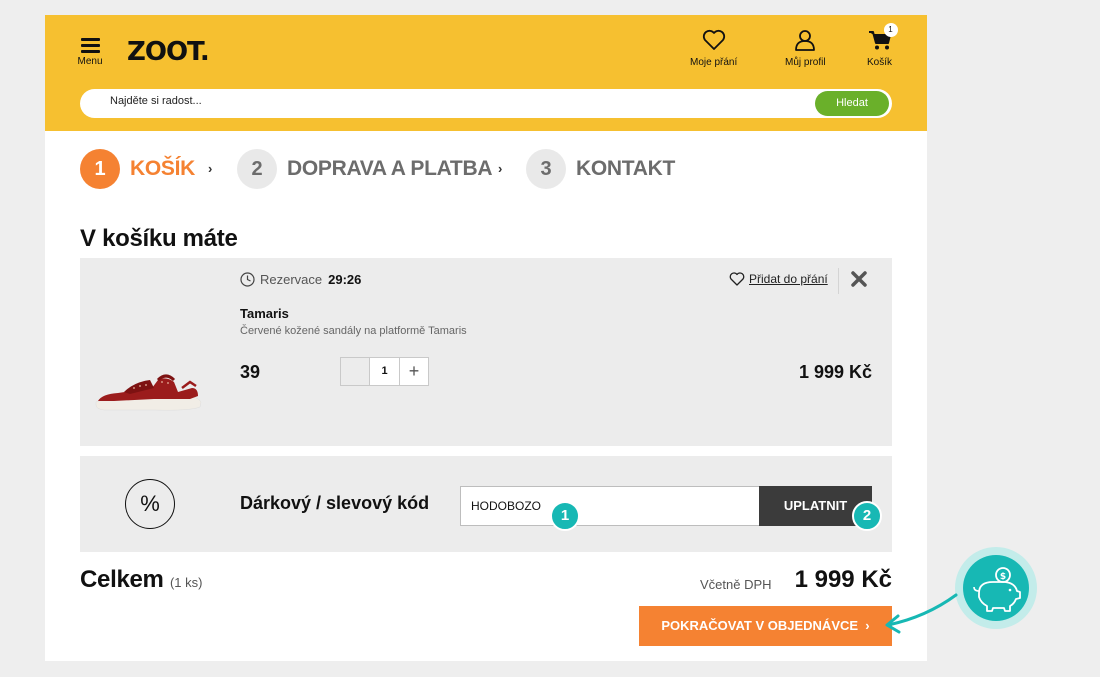 The width and height of the screenshot is (1100, 677). What do you see at coordinates (921, 613) in the screenshot?
I see `pointer-arrow-icon` at bounding box center [921, 613].